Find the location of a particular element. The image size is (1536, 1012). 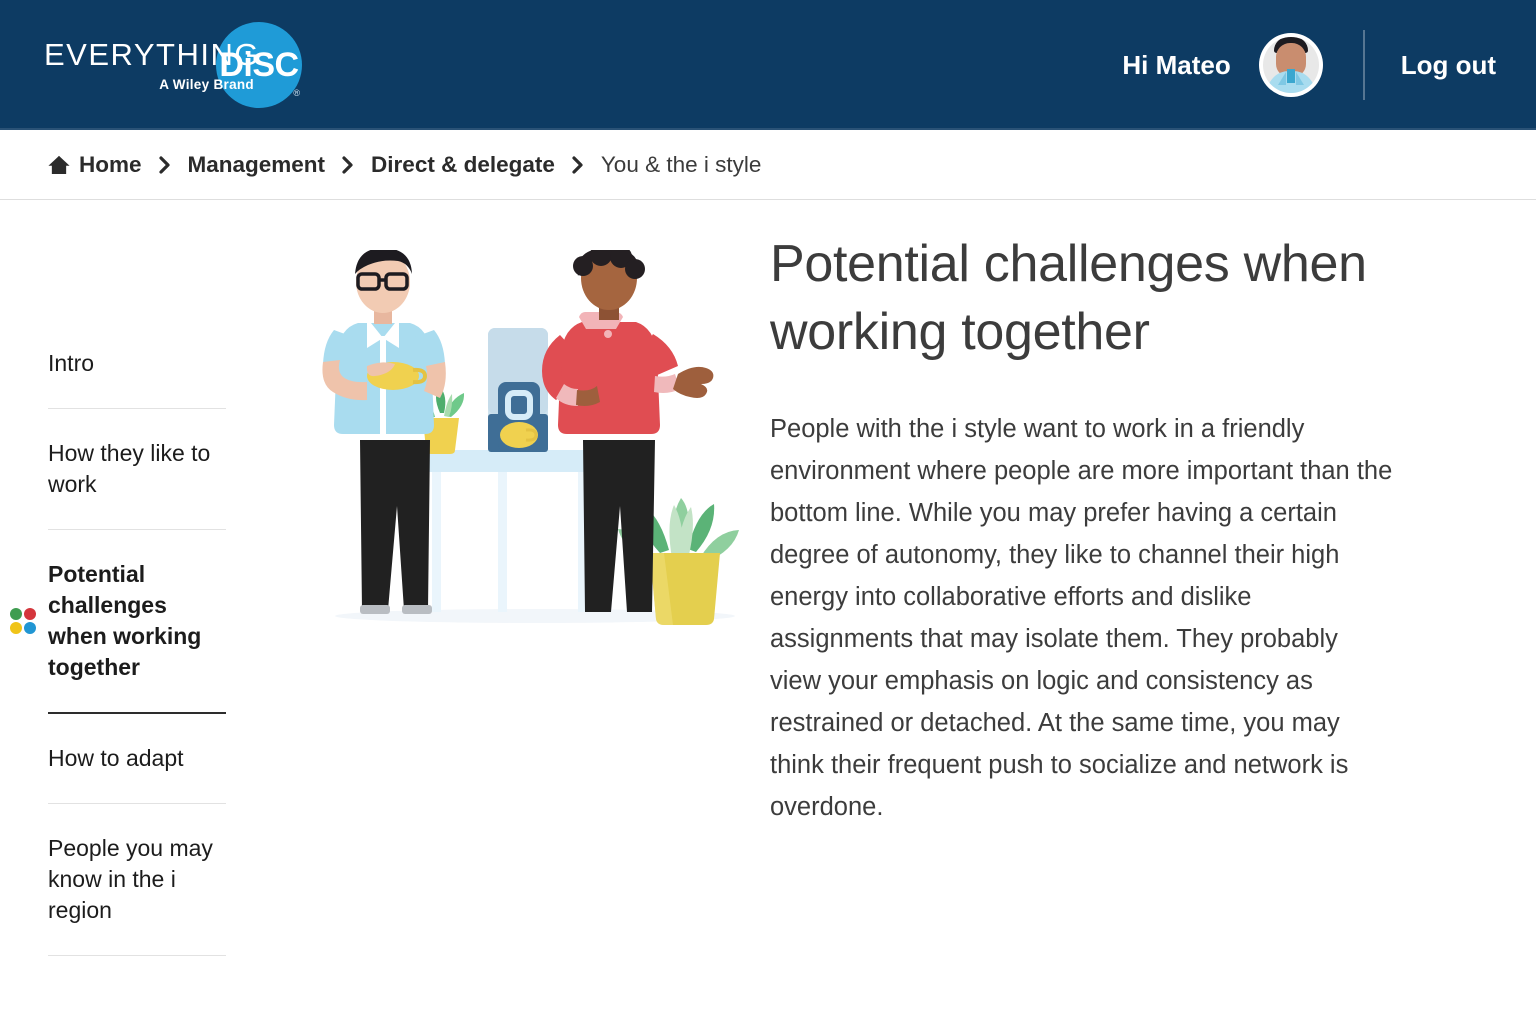

header-user-area: Hi Mateo Log out is located at coordinates (1309, 65).